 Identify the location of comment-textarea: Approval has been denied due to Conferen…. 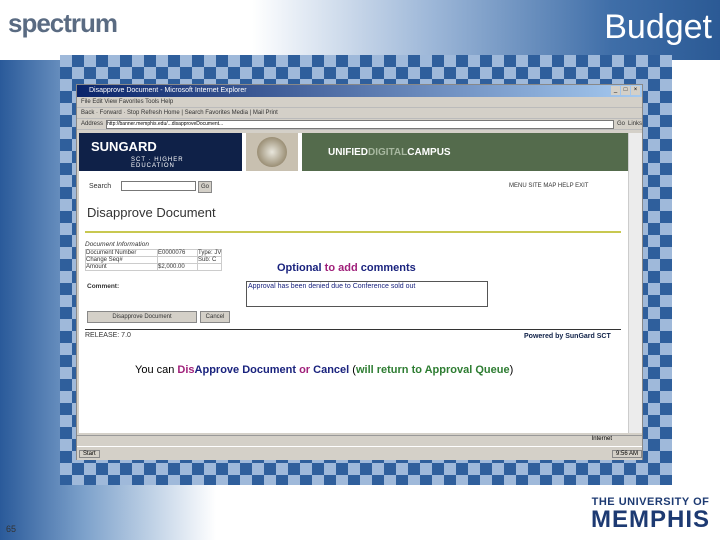
(367, 294).